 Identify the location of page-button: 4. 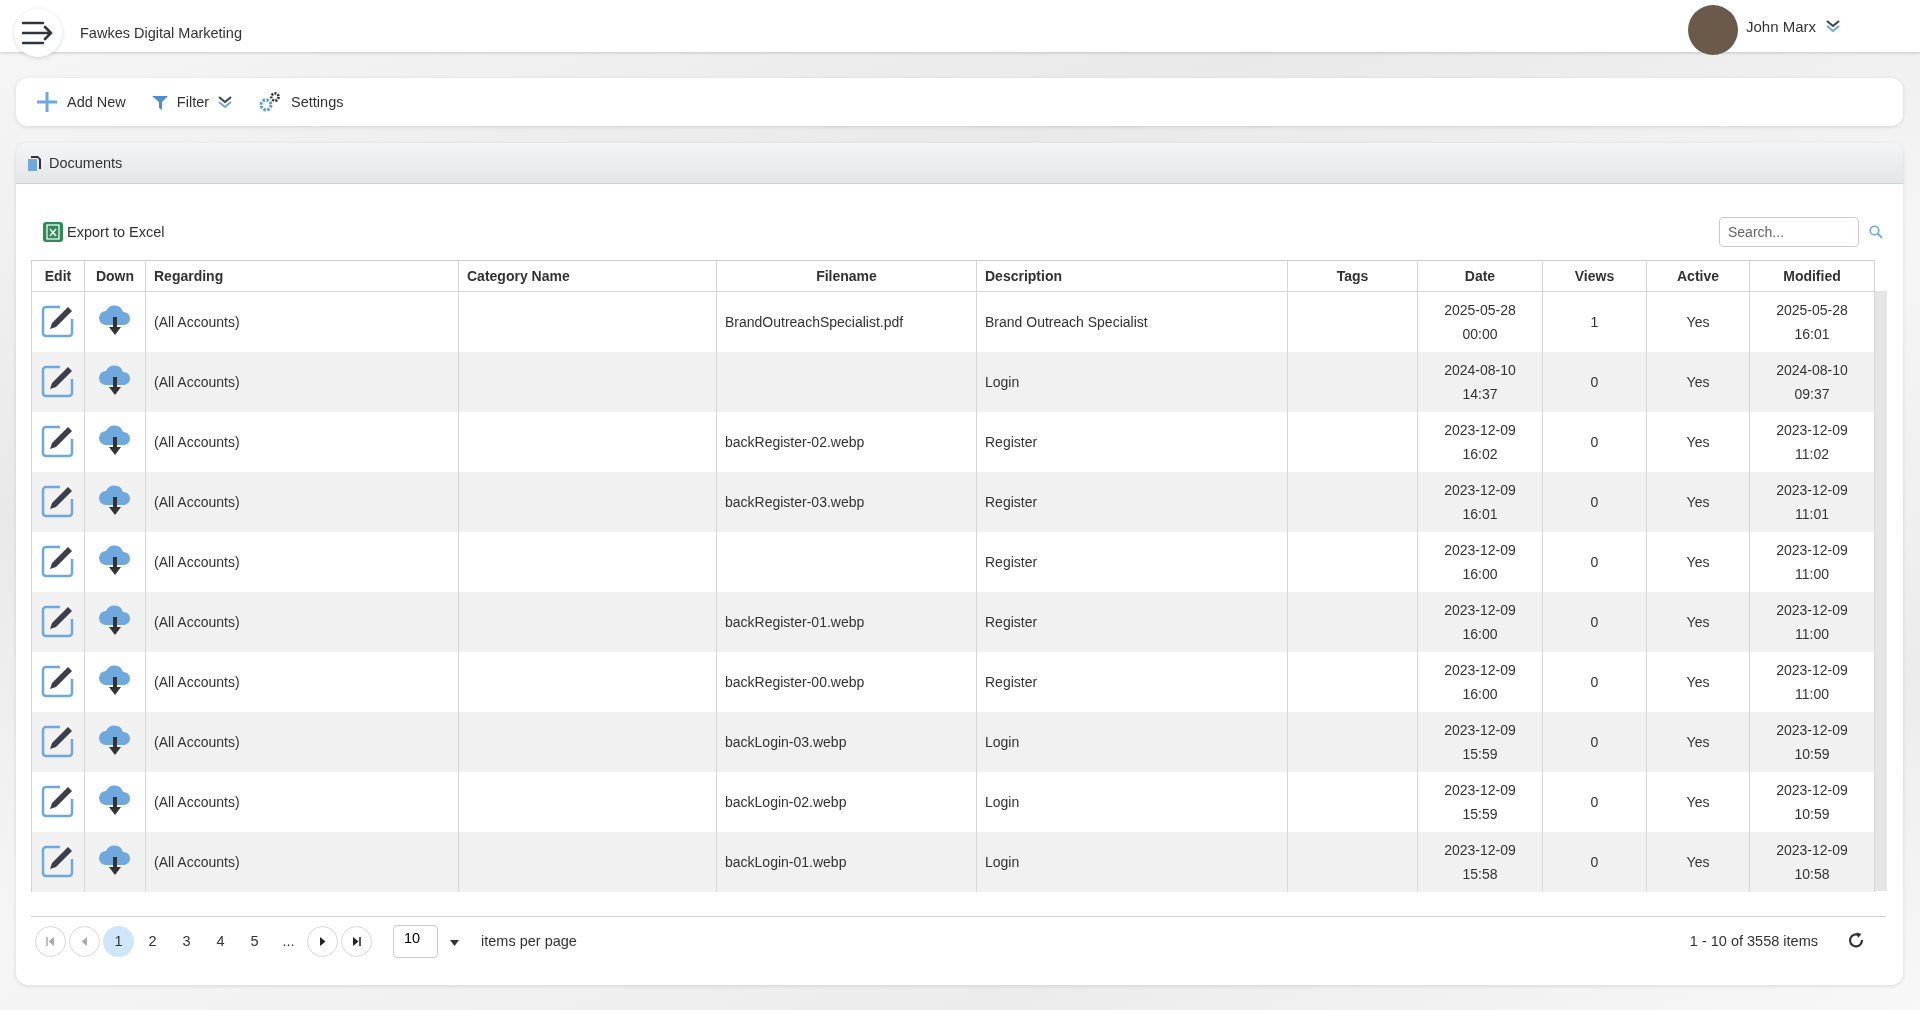
(220, 941).